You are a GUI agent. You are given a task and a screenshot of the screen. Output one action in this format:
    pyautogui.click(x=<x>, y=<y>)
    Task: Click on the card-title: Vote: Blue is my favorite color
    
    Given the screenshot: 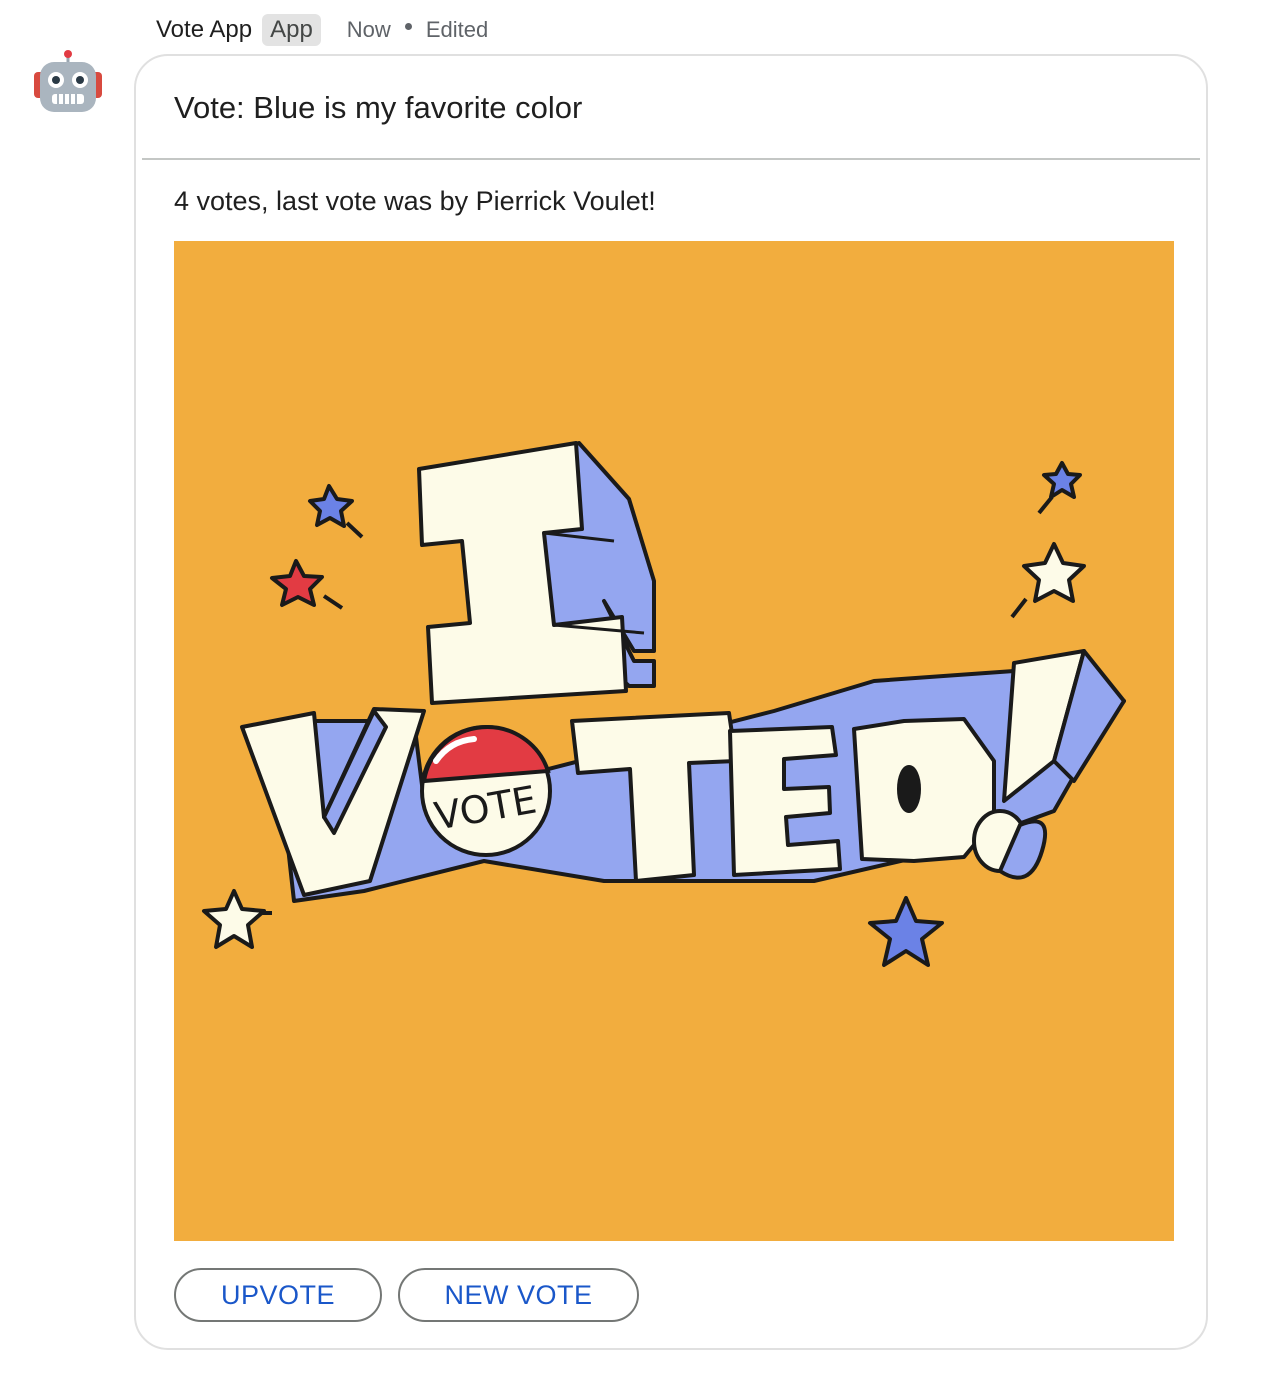 What is the action you would take?
    pyautogui.click(x=378, y=107)
    